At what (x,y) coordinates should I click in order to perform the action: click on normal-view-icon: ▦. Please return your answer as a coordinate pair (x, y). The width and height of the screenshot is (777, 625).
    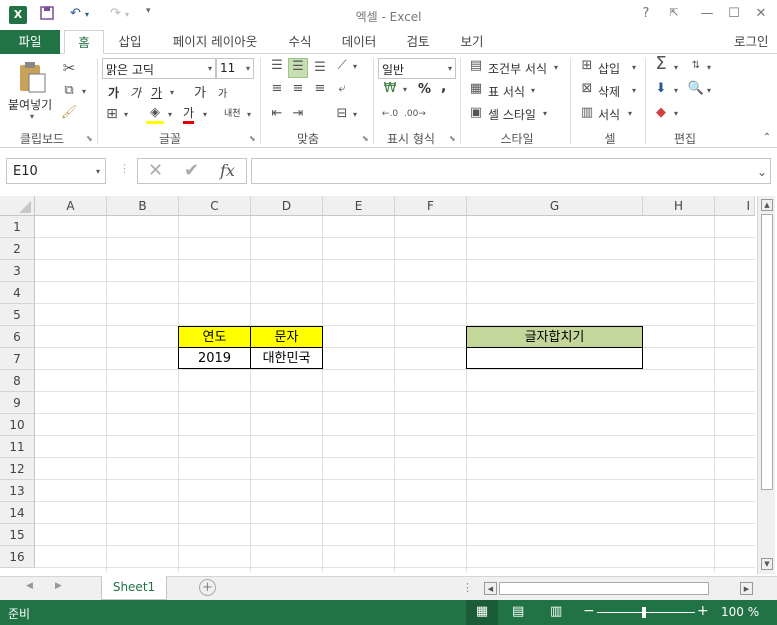
    Looking at the image, I should click on (482, 612).